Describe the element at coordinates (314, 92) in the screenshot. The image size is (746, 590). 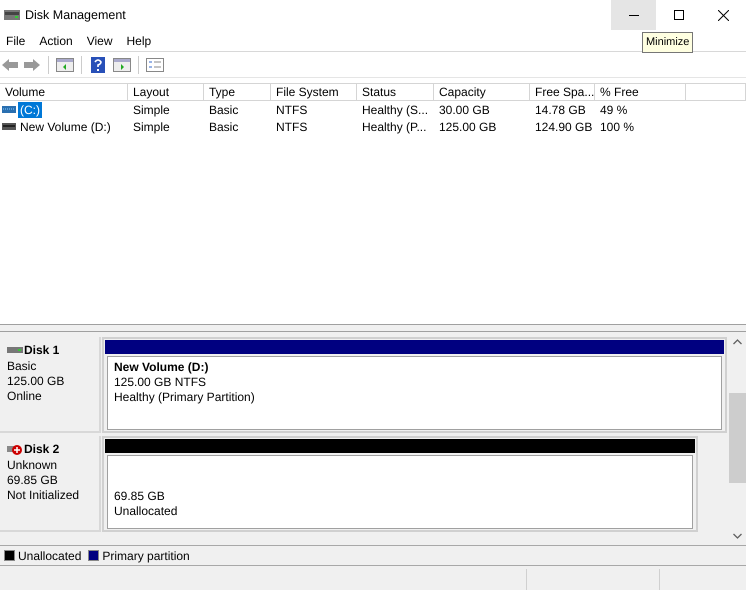
I see `column-header: File System` at that location.